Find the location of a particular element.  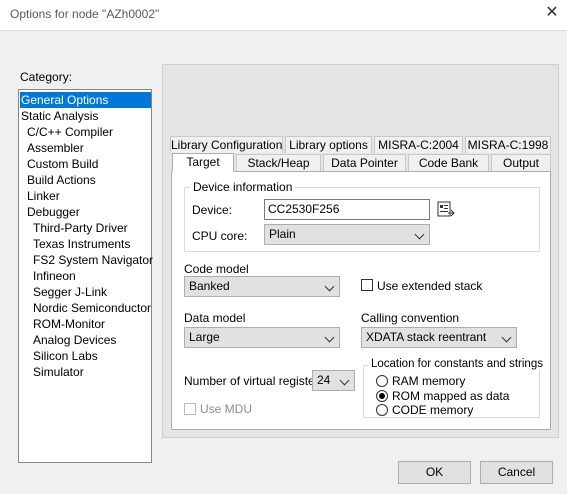

category-item-analog-devices: Analog Devices is located at coordinates (67, 340).